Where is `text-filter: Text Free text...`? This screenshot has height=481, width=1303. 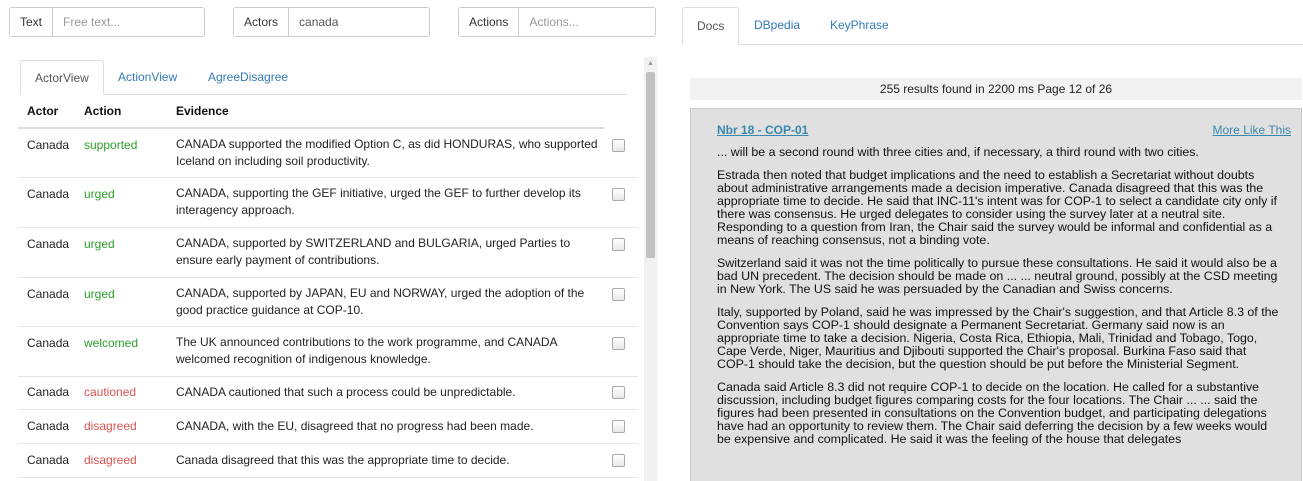 text-filter: Text Free text... is located at coordinates (107, 22).